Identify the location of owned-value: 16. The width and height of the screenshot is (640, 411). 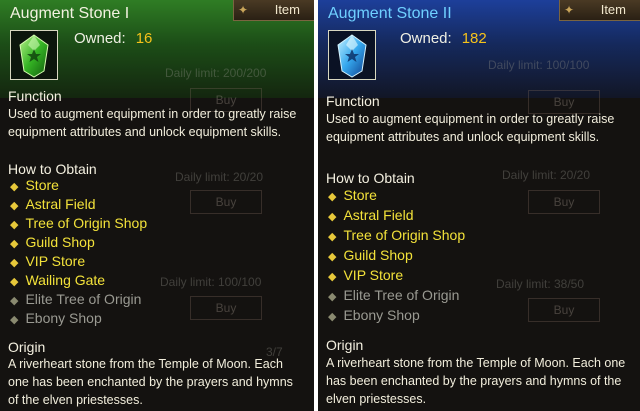
(144, 38).